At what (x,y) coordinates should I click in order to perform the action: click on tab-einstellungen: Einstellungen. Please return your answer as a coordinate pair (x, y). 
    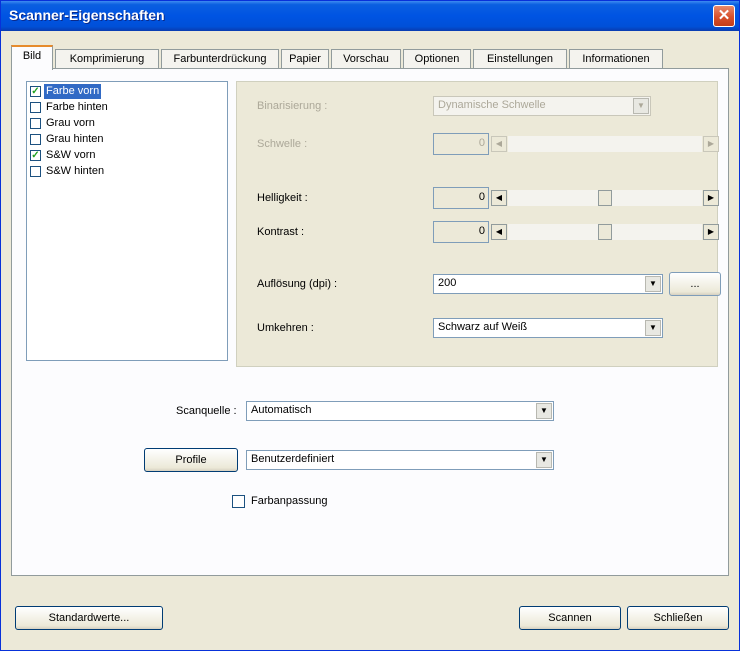
    Looking at the image, I should click on (520, 59).